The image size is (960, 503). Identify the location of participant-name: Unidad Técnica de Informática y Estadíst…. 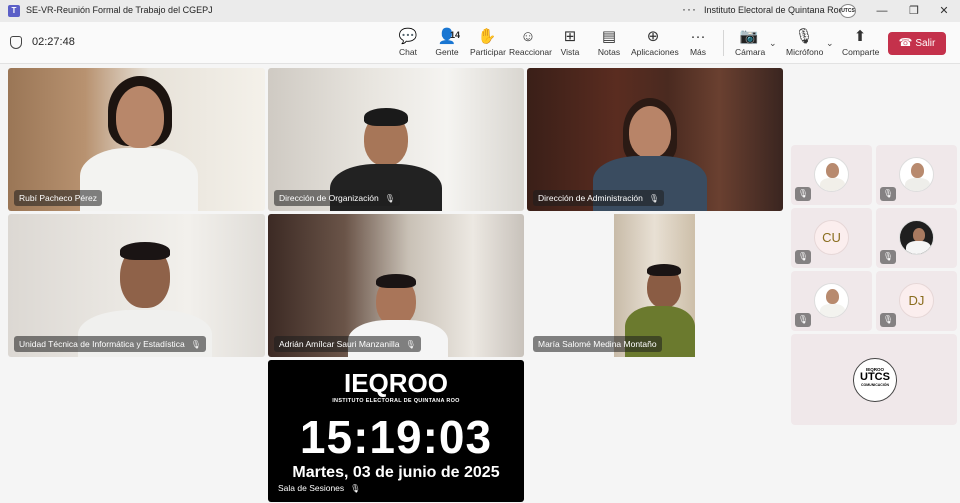
(102, 344).